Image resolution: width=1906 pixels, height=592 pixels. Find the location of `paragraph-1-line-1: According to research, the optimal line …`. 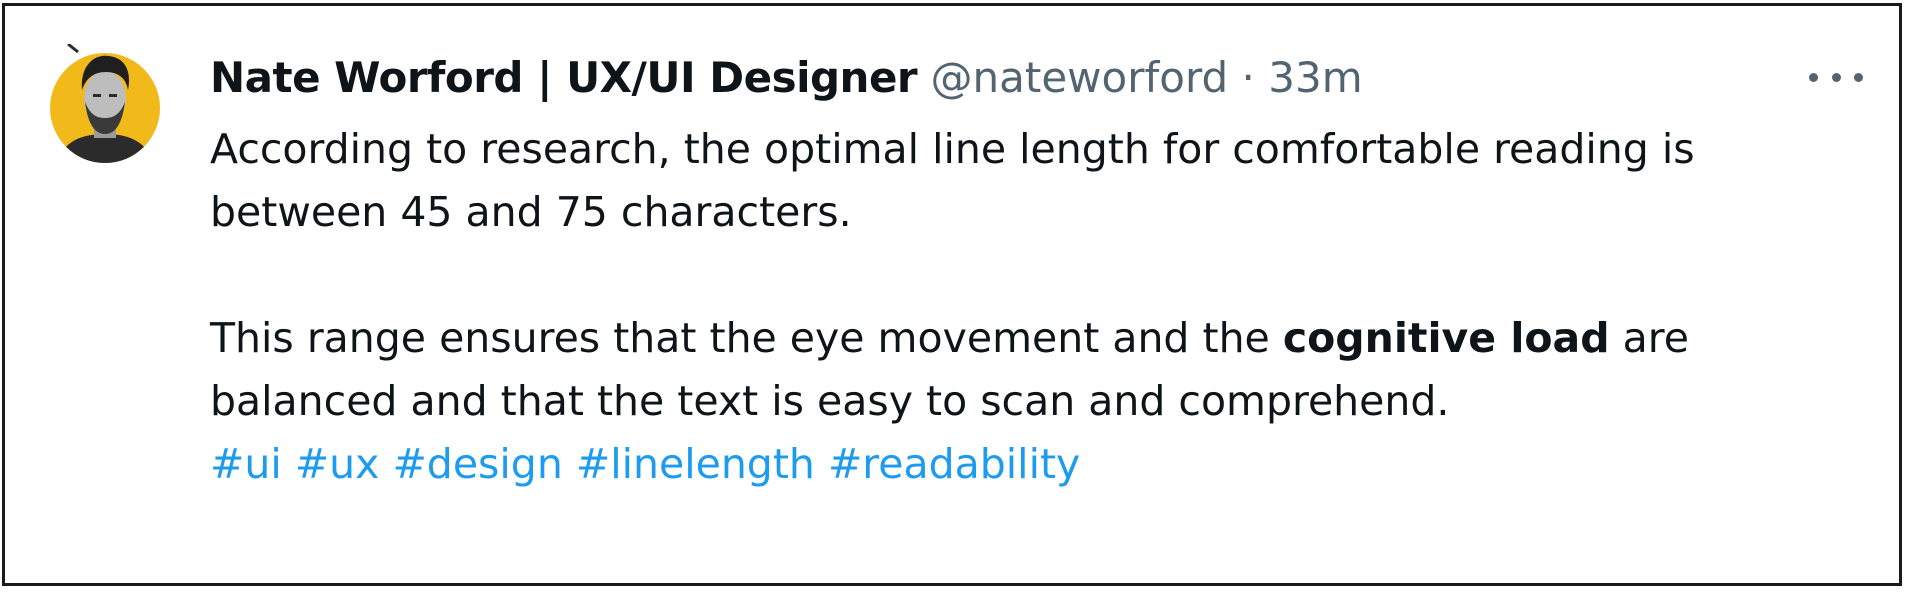

paragraph-1-line-1: According to research, the optimal line … is located at coordinates (952, 149).